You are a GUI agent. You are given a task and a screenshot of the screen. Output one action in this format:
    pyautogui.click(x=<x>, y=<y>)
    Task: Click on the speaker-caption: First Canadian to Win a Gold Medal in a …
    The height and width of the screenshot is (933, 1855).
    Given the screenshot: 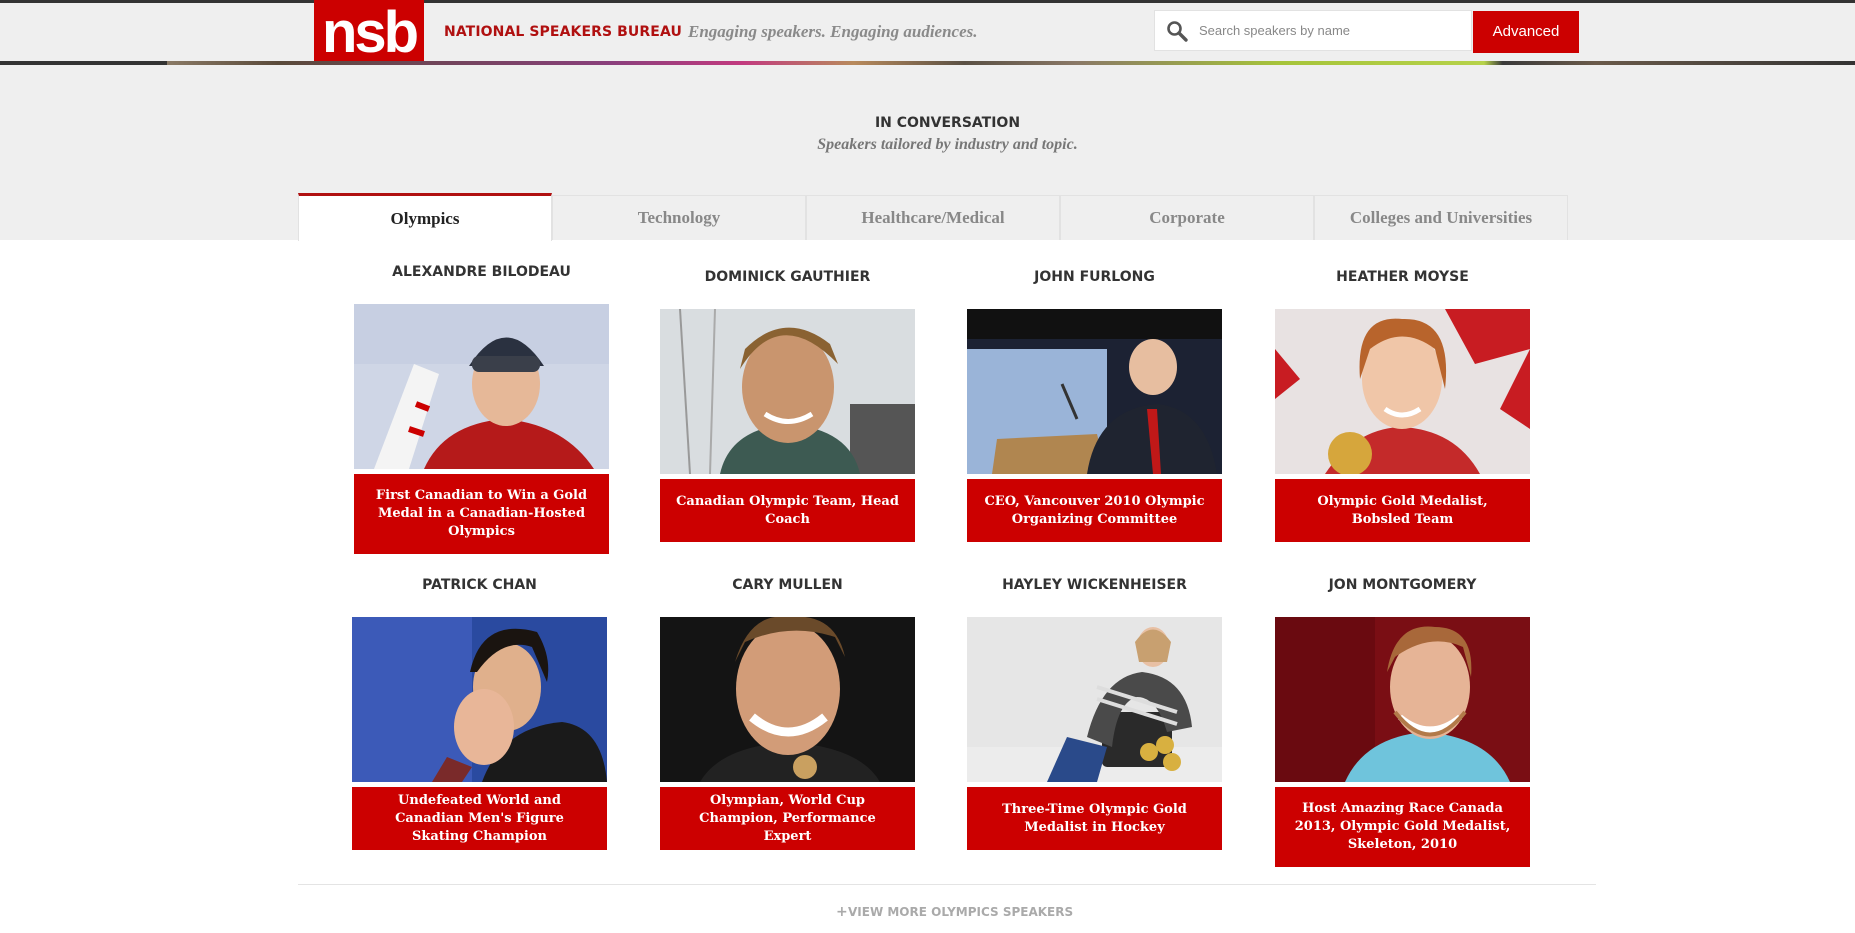 What is the action you would take?
    pyautogui.click(x=481, y=514)
    